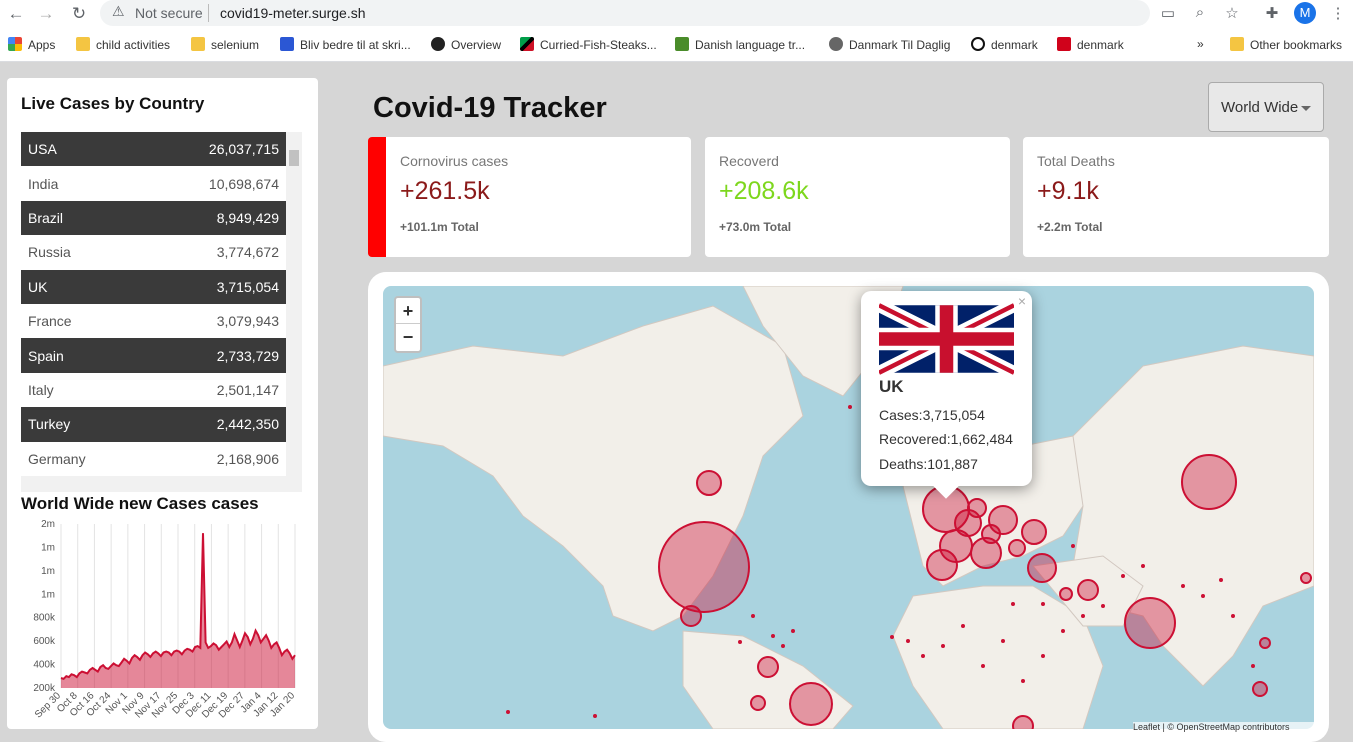 The image size is (1353, 742). I want to click on scrollbar-thumb, so click(294, 158).